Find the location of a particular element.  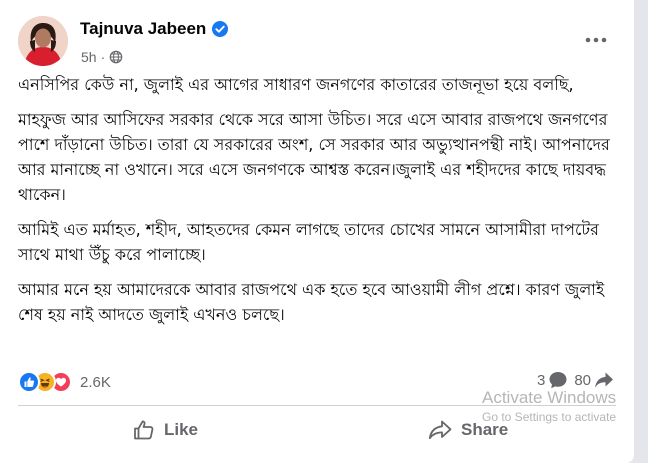

like-button-label: Like is located at coordinates (181, 429).